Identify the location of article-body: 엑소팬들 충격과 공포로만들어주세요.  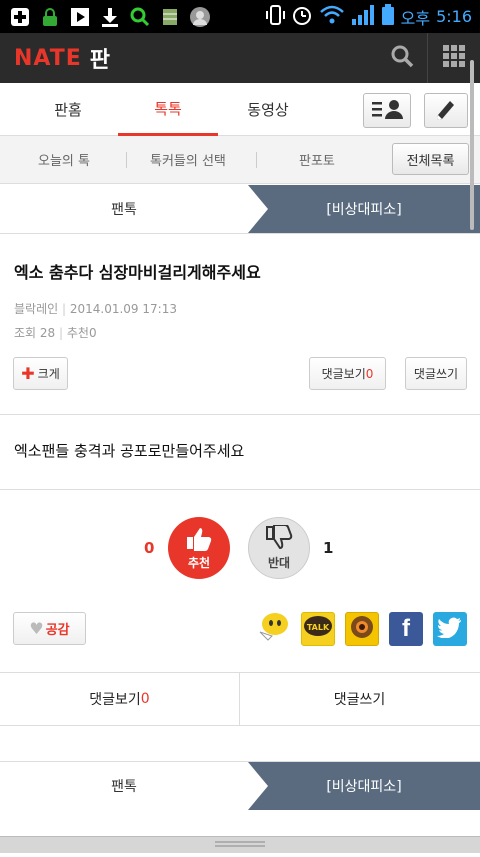
(129, 451).